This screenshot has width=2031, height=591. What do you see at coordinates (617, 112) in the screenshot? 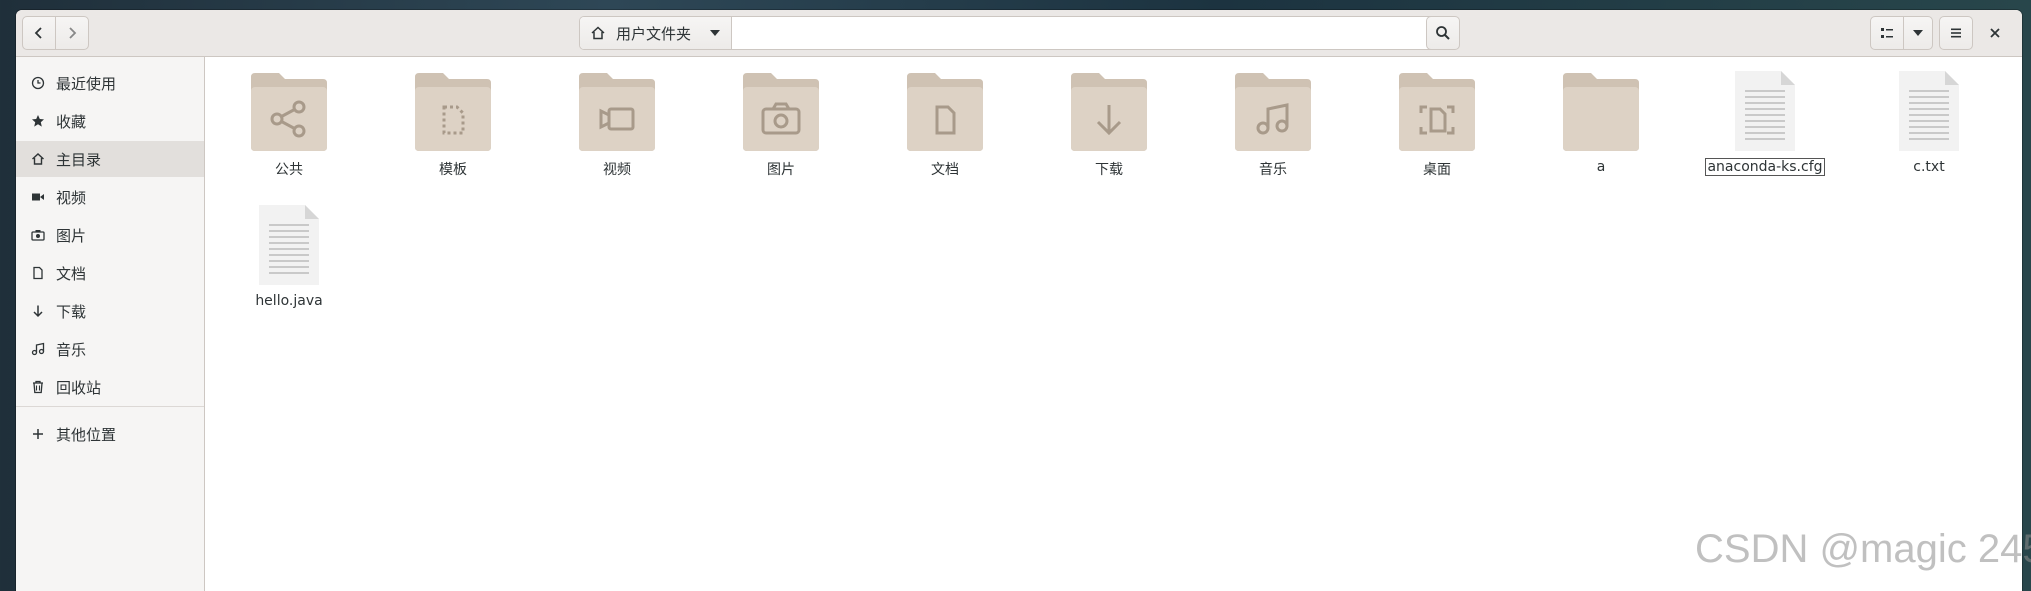
I see `folder-videos-icon` at bounding box center [617, 112].